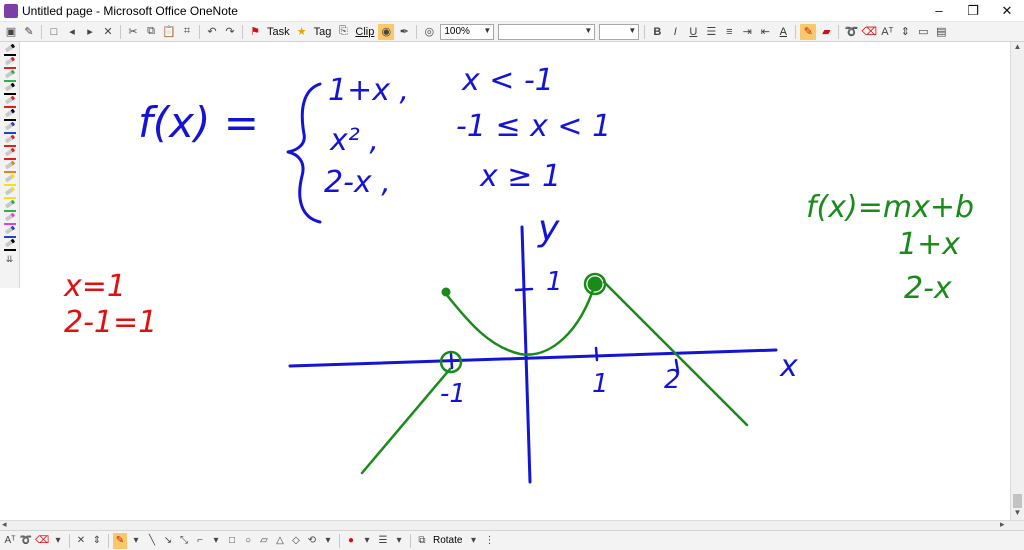 The height and width of the screenshot is (550, 1024). Describe the element at coordinates (447, 540) in the screenshot. I see `rotate-button: Rotate` at that location.